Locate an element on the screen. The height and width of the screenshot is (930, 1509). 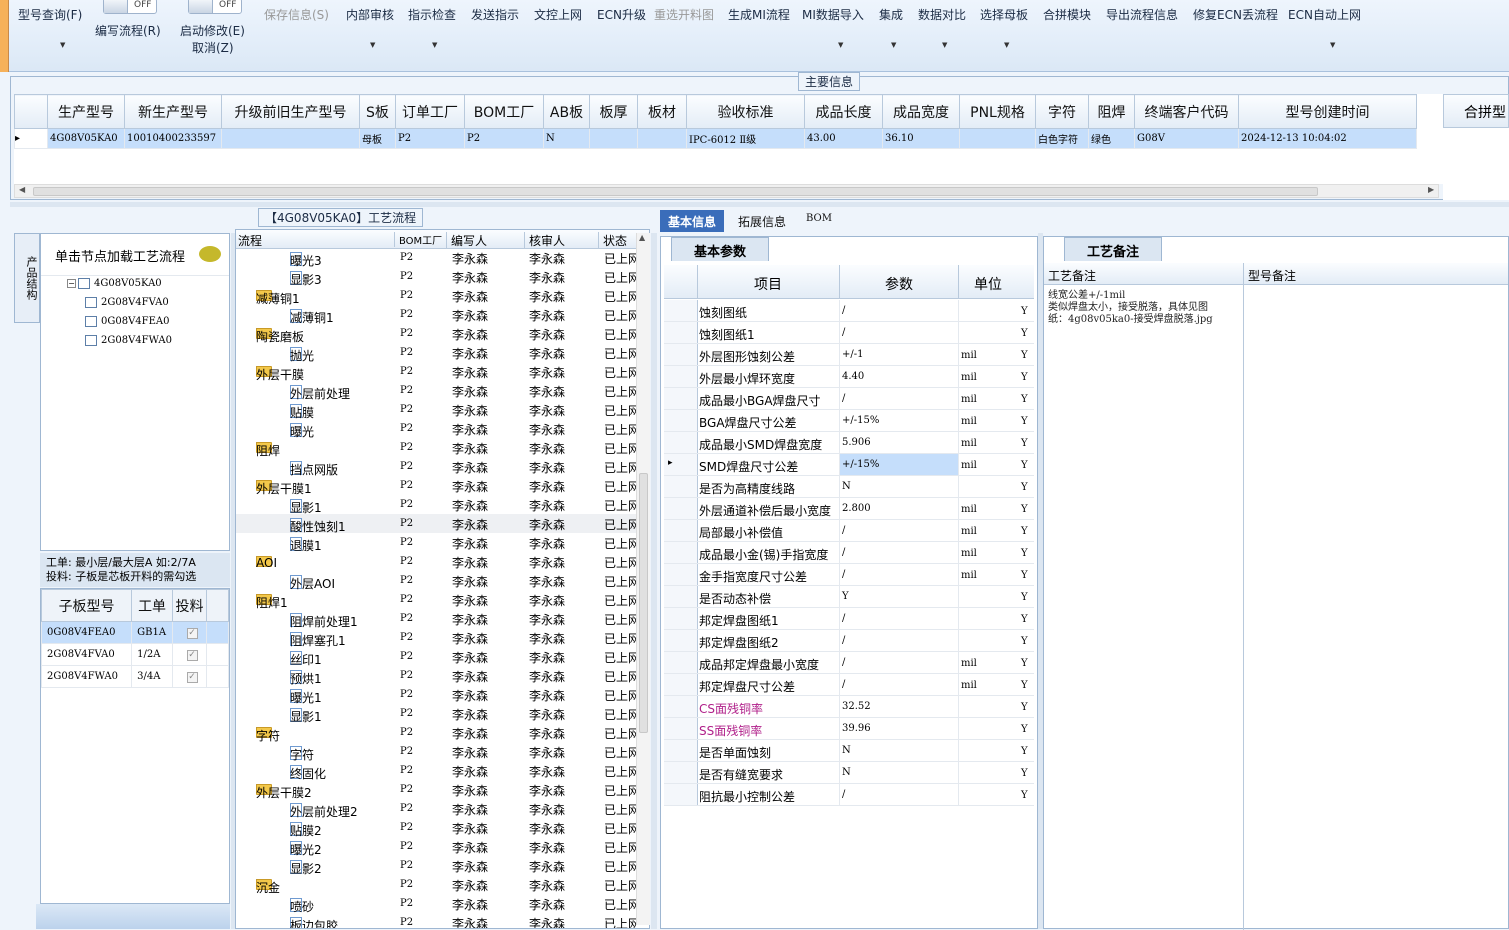
param-row: CS面残铜率 32.52 Y is located at coordinates (849, 707).